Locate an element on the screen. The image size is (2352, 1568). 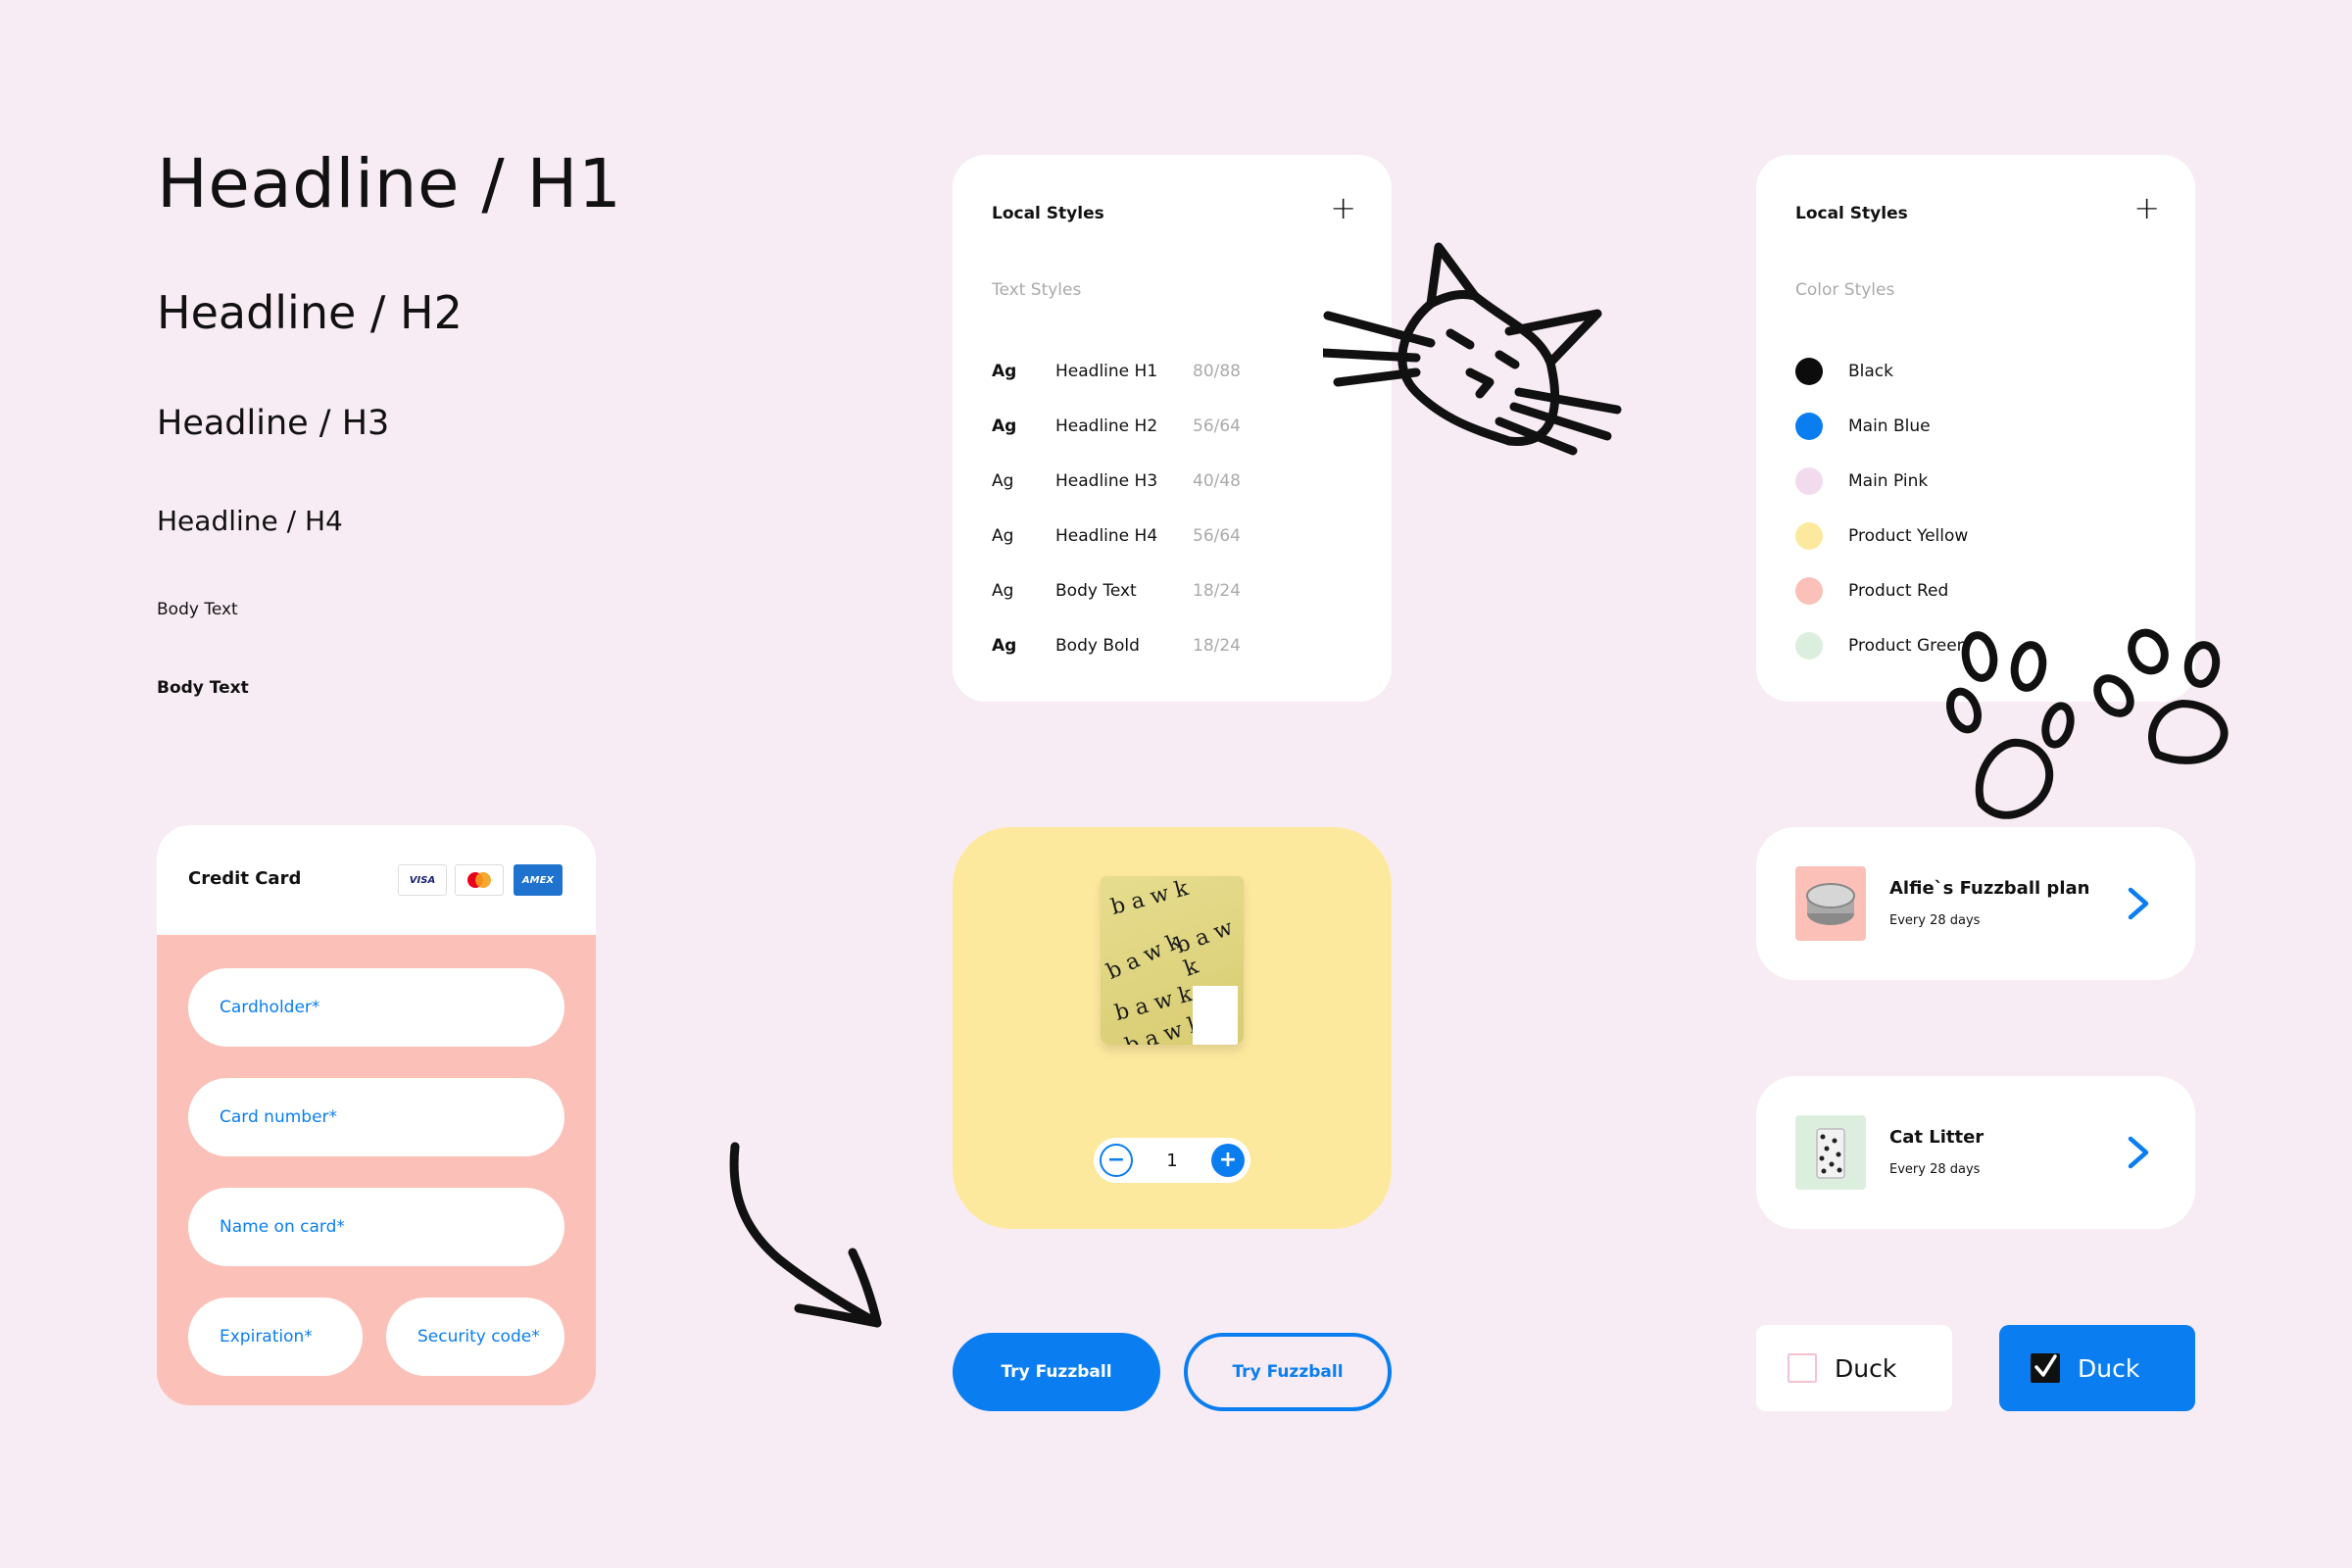
cardholder-field: Cardholder* is located at coordinates (376, 1007).